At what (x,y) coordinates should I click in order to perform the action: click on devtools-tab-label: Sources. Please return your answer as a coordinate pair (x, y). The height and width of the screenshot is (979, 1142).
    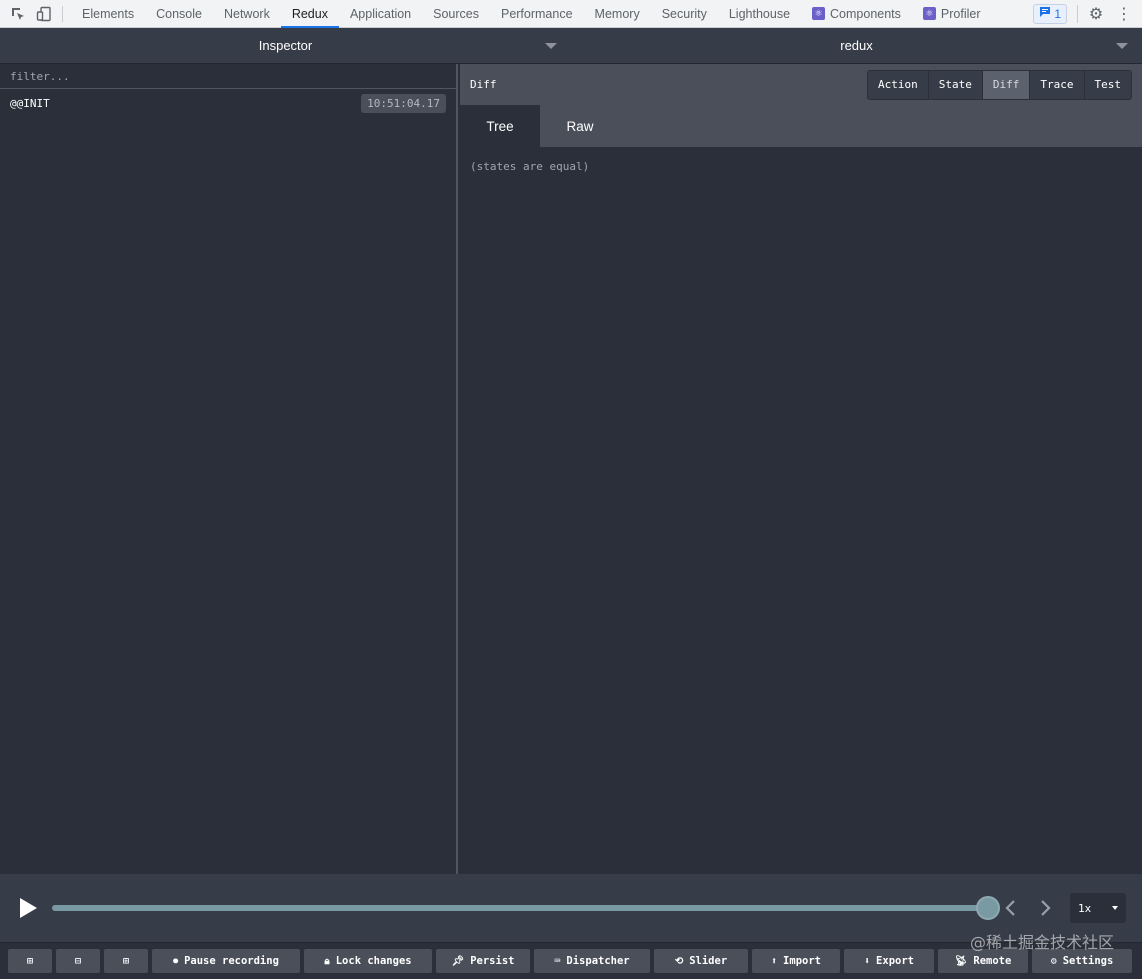
    Looking at the image, I should click on (456, 13).